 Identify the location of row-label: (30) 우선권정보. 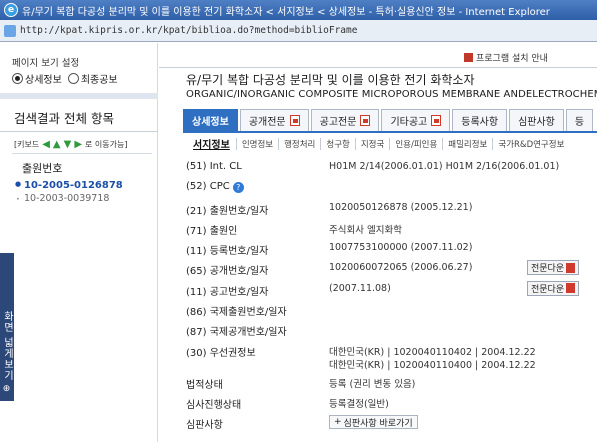
(221, 353).